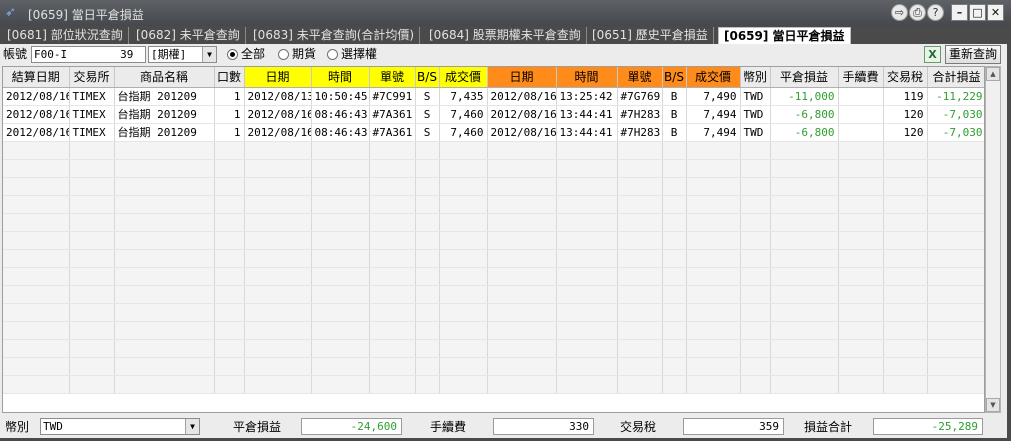  What do you see at coordinates (959, 12) in the screenshot?
I see `minimize-button: –` at bounding box center [959, 12].